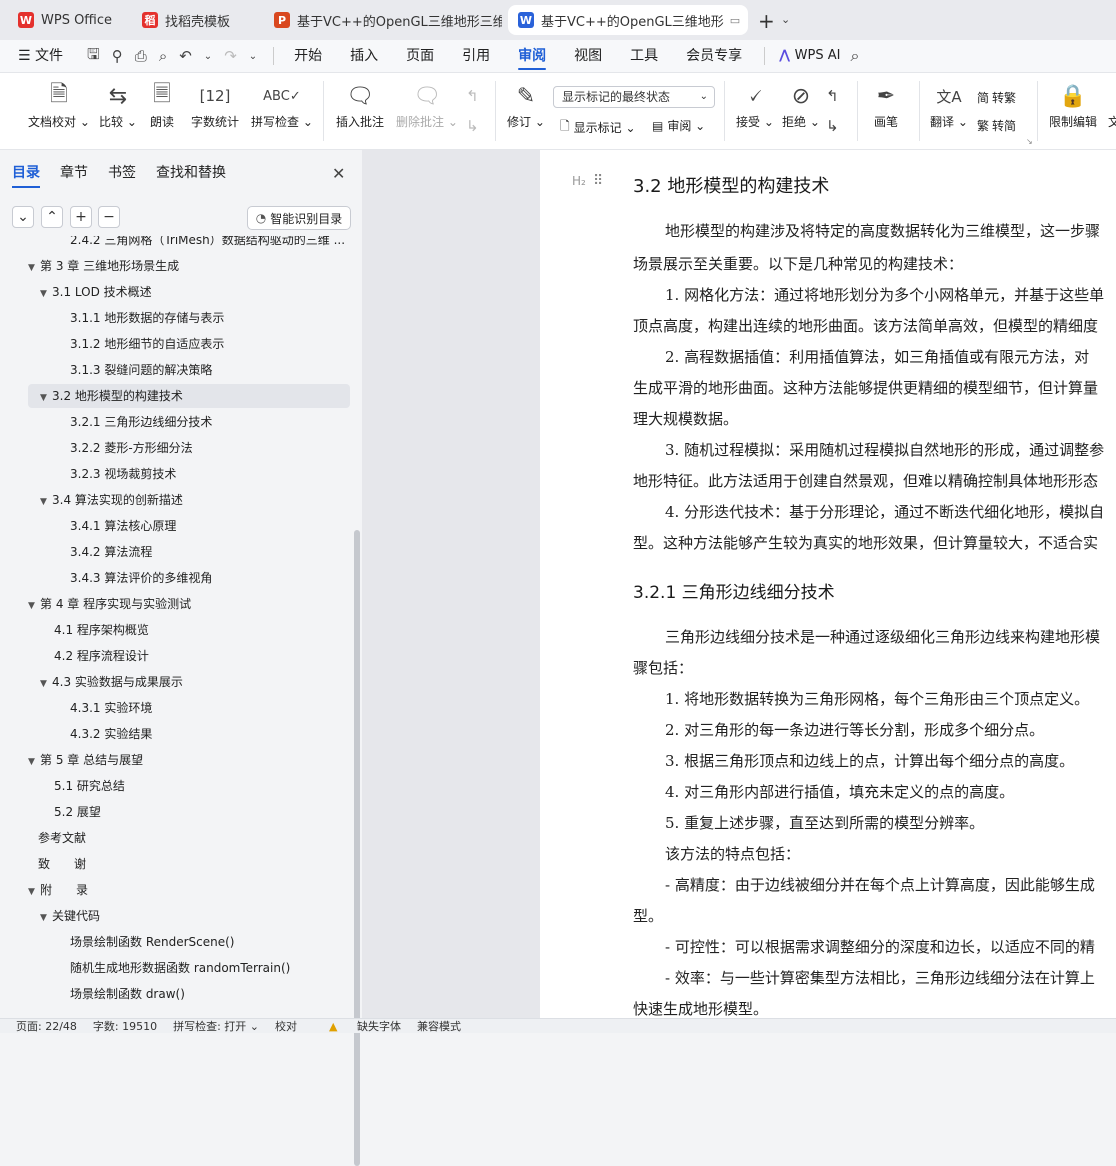 This screenshot has width=1116, height=1166. I want to click on sidebar-scrollbar, so click(357, 848).